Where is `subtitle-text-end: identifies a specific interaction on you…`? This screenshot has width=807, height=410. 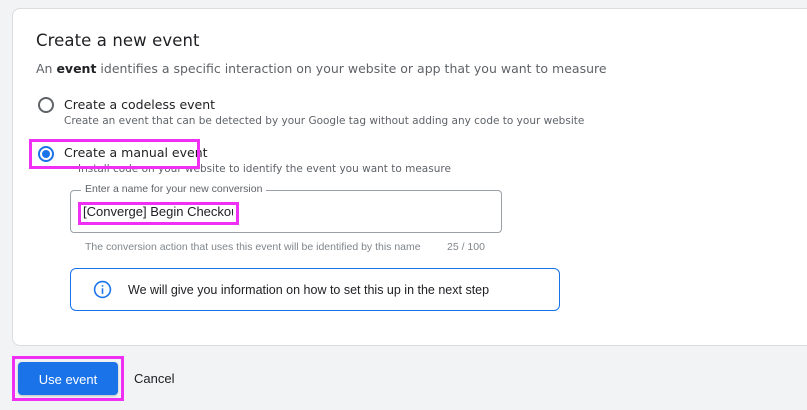
subtitle-text-end: identifies a specific interaction on you… is located at coordinates (351, 68).